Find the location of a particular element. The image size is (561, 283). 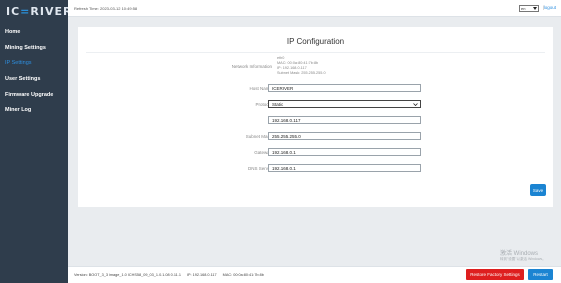

restore-factory-settings-button: Restore Factory Settings is located at coordinates (495, 274).